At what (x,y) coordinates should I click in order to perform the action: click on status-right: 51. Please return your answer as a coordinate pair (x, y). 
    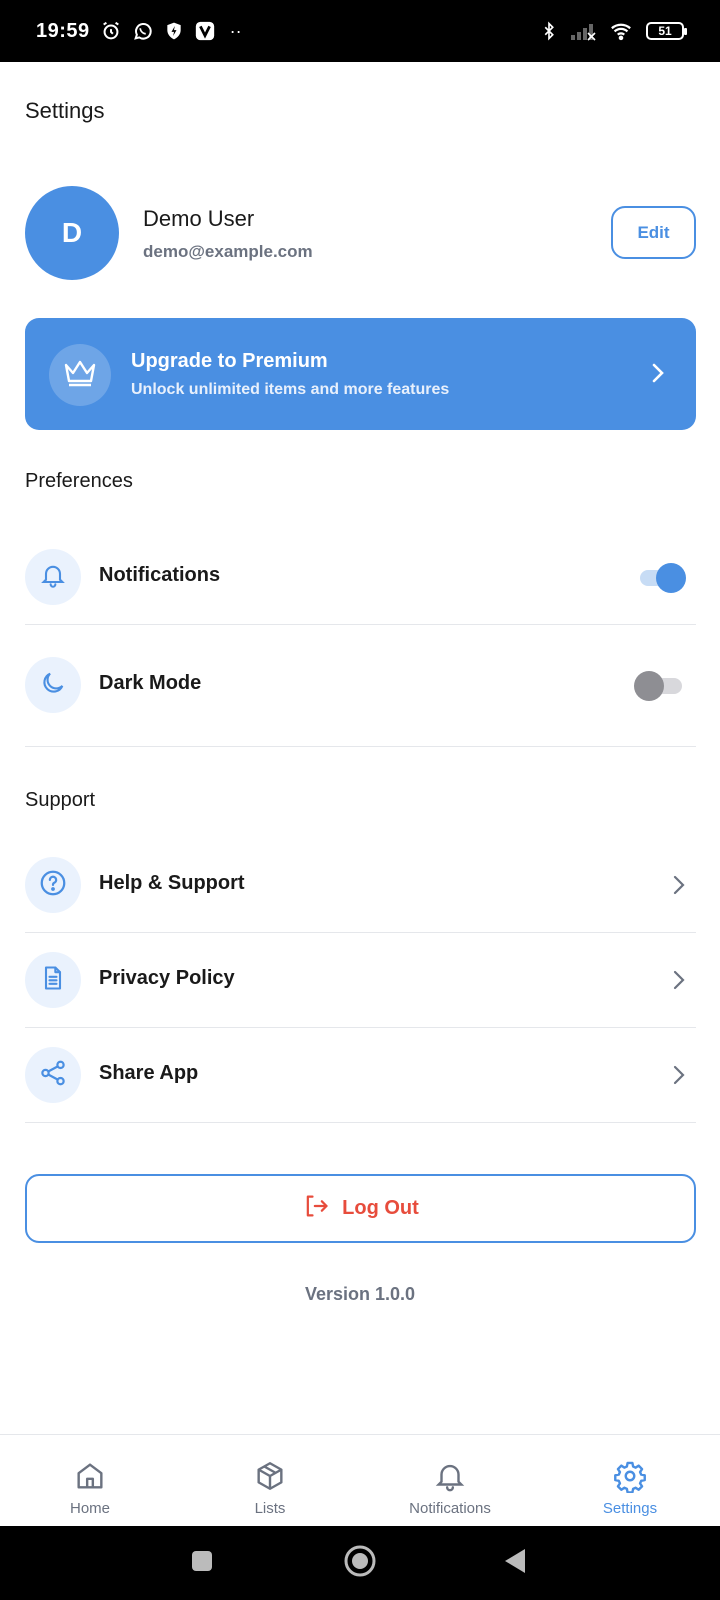
    Looking at the image, I should click on (613, 31).